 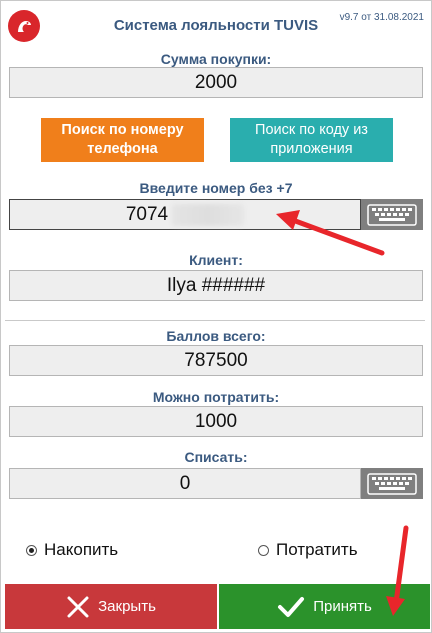 I want to click on client-name-field: Ilya ######, so click(x=216, y=285).